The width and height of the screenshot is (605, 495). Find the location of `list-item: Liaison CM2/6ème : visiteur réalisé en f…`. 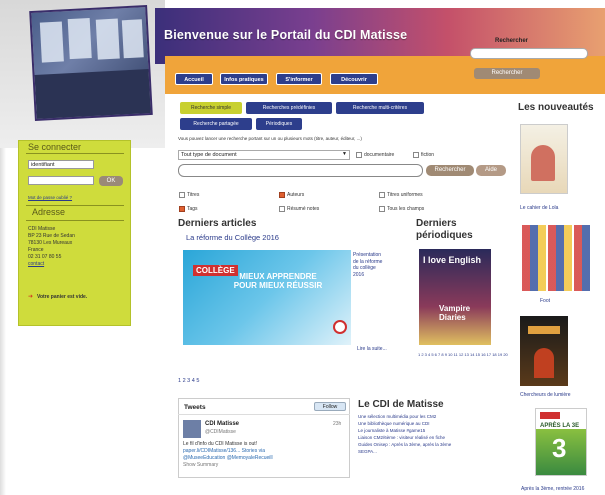

list-item: Liaison CM2/6ème : visiteur réalisé en f… is located at coordinates (423, 437).